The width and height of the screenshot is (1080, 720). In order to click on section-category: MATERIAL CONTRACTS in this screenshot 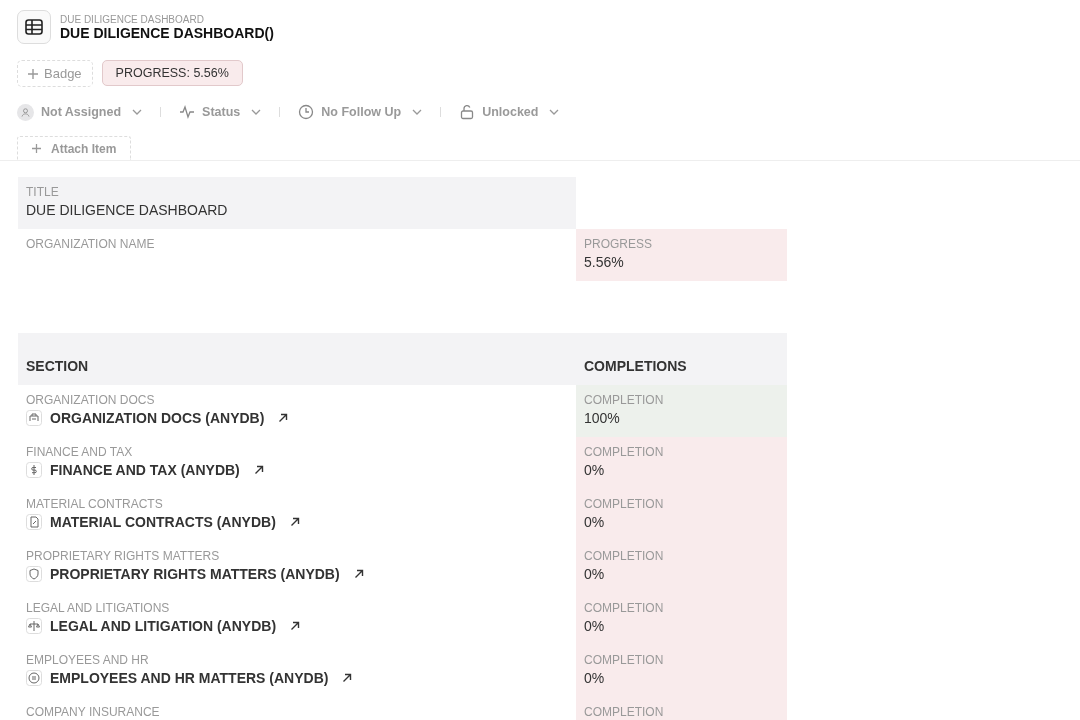, I will do `click(95, 504)`.